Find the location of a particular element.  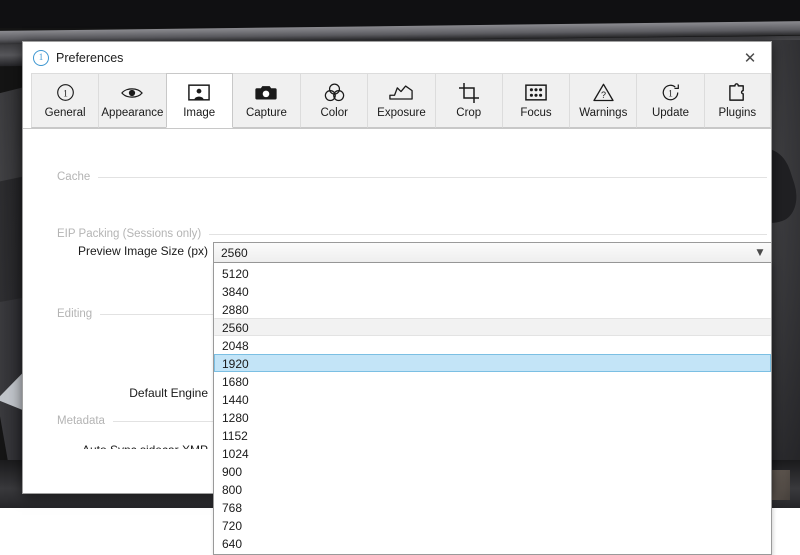

tab-exposure: Exposure is located at coordinates (400, 100).